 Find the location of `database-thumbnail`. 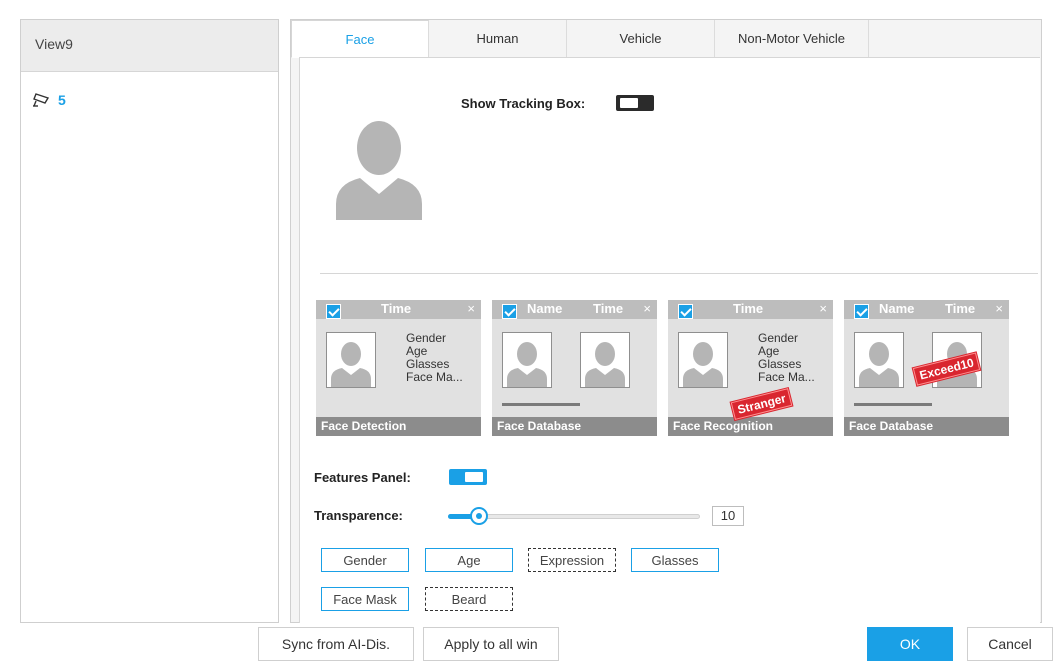

database-thumbnail is located at coordinates (605, 360).